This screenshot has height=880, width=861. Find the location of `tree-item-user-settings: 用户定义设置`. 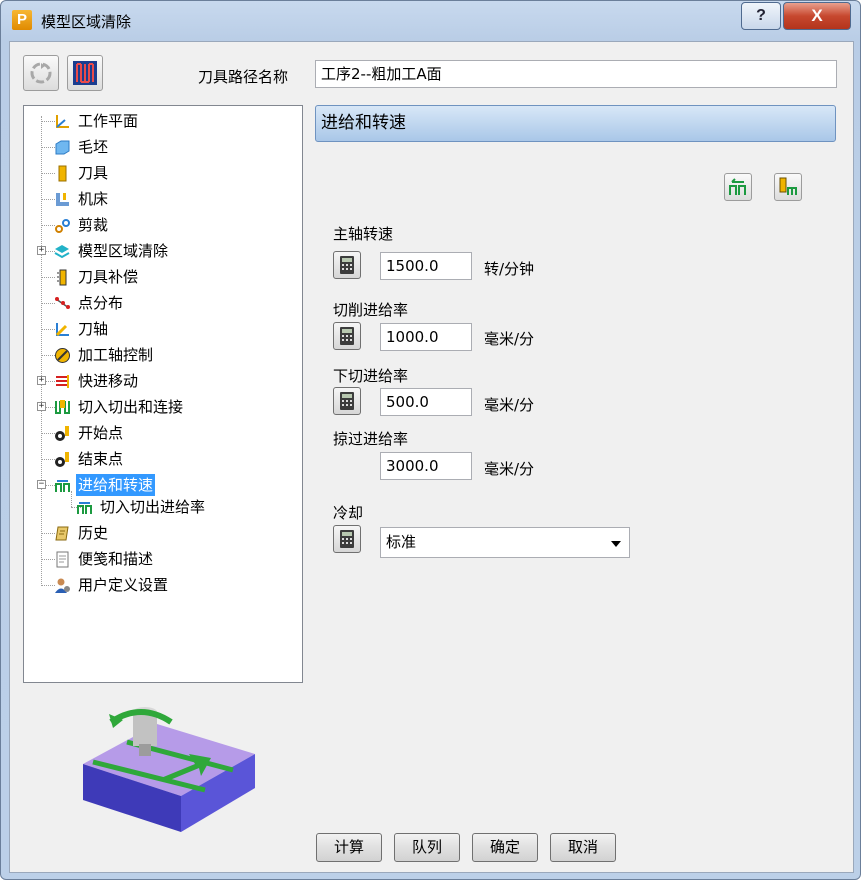

tree-item-user-settings: 用户定义设置 is located at coordinates (112, 585).